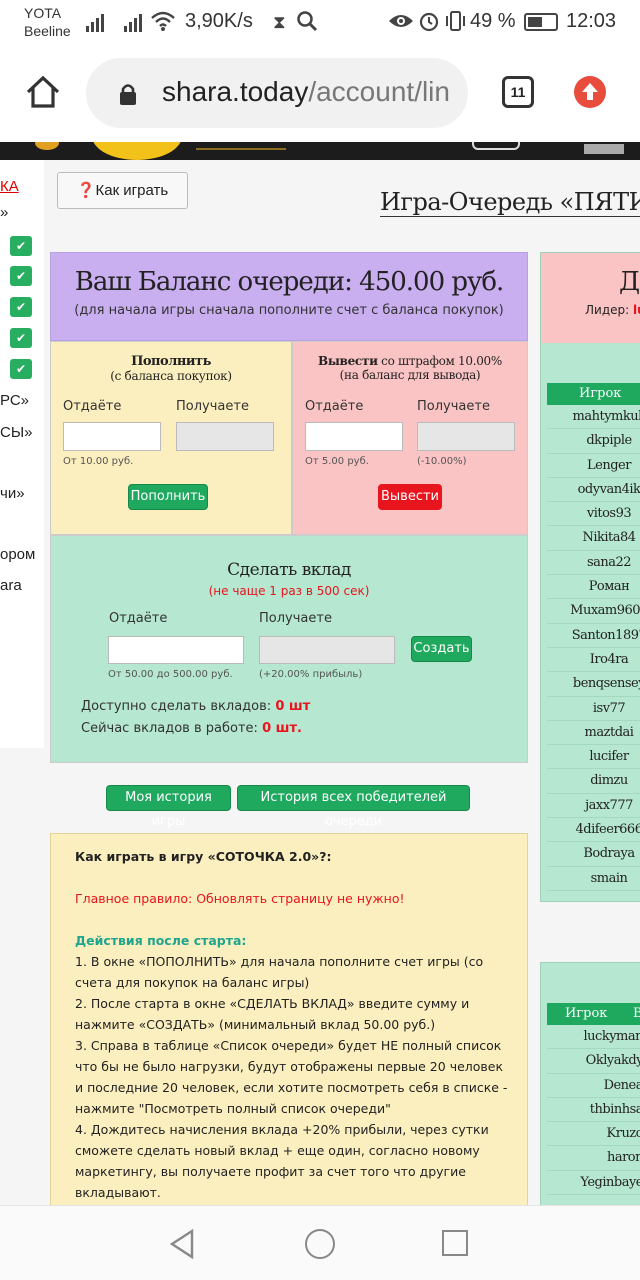  Describe the element at coordinates (593, 781) in the screenshot. I see `queue-row: dimzu` at that location.